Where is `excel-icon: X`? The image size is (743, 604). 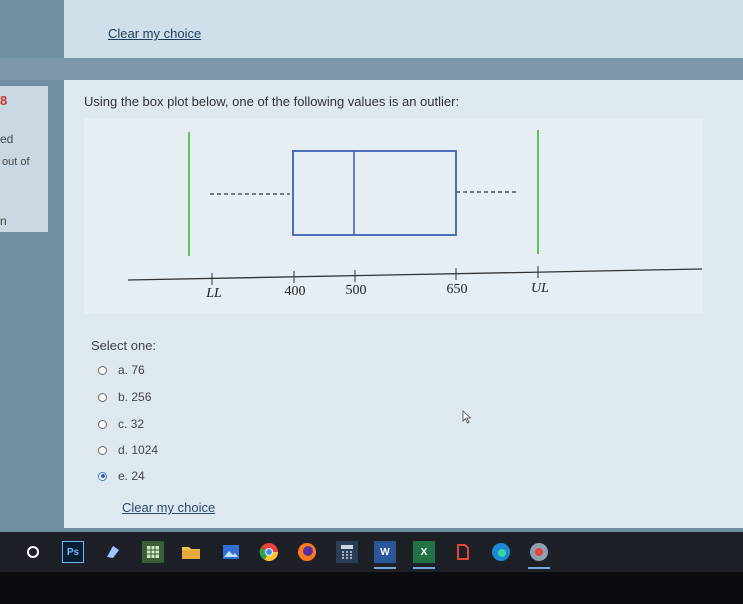 excel-icon: X is located at coordinates (424, 552).